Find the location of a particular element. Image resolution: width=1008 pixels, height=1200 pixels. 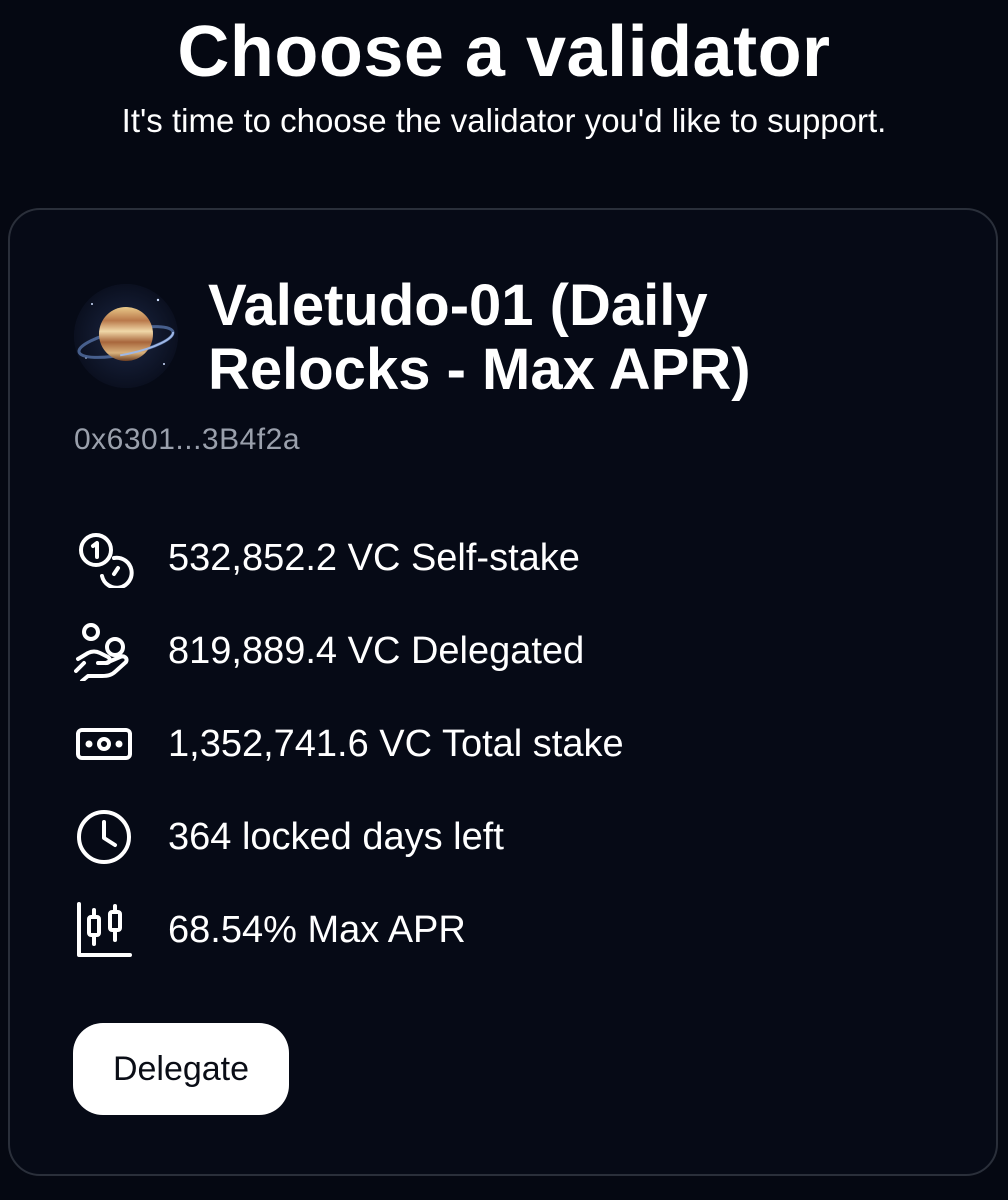

stat-label: 1,352,741.6 VC Total stake is located at coordinates (396, 744).